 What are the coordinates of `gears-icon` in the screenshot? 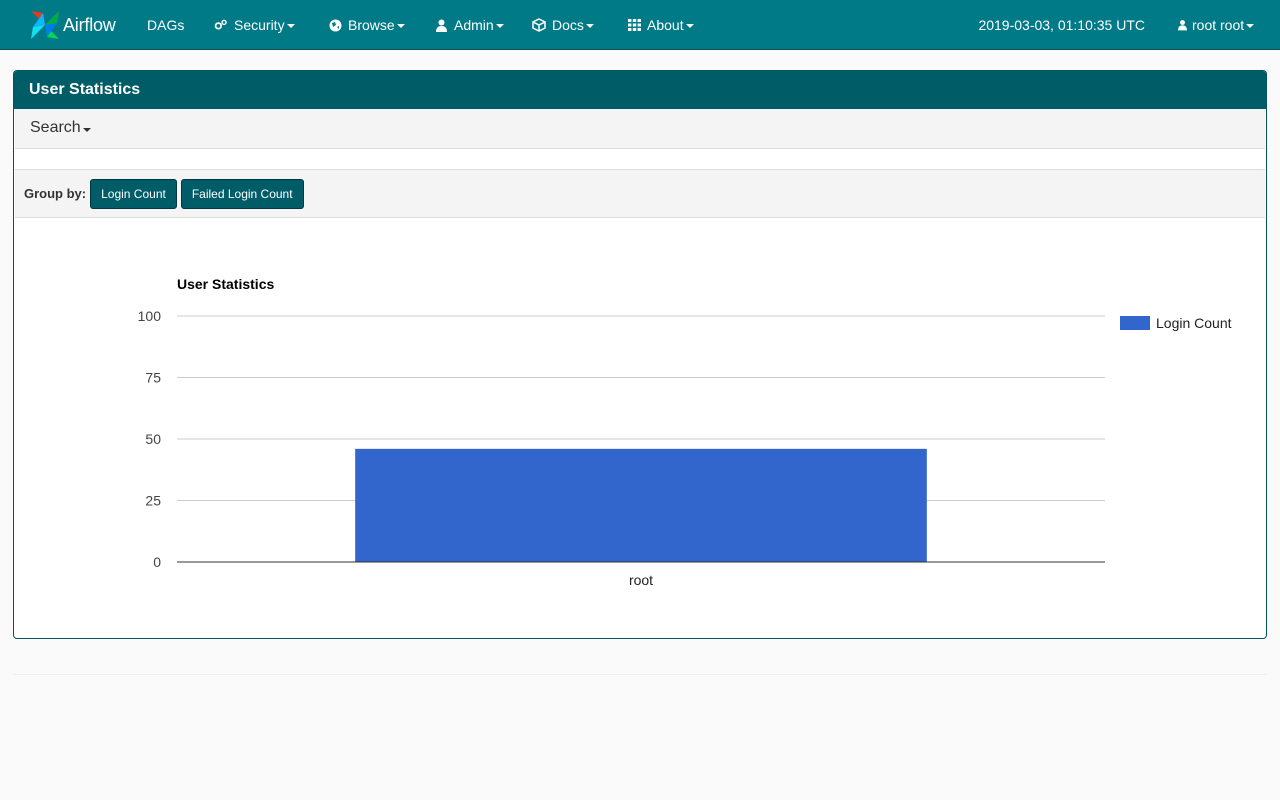 It's located at (221, 25).